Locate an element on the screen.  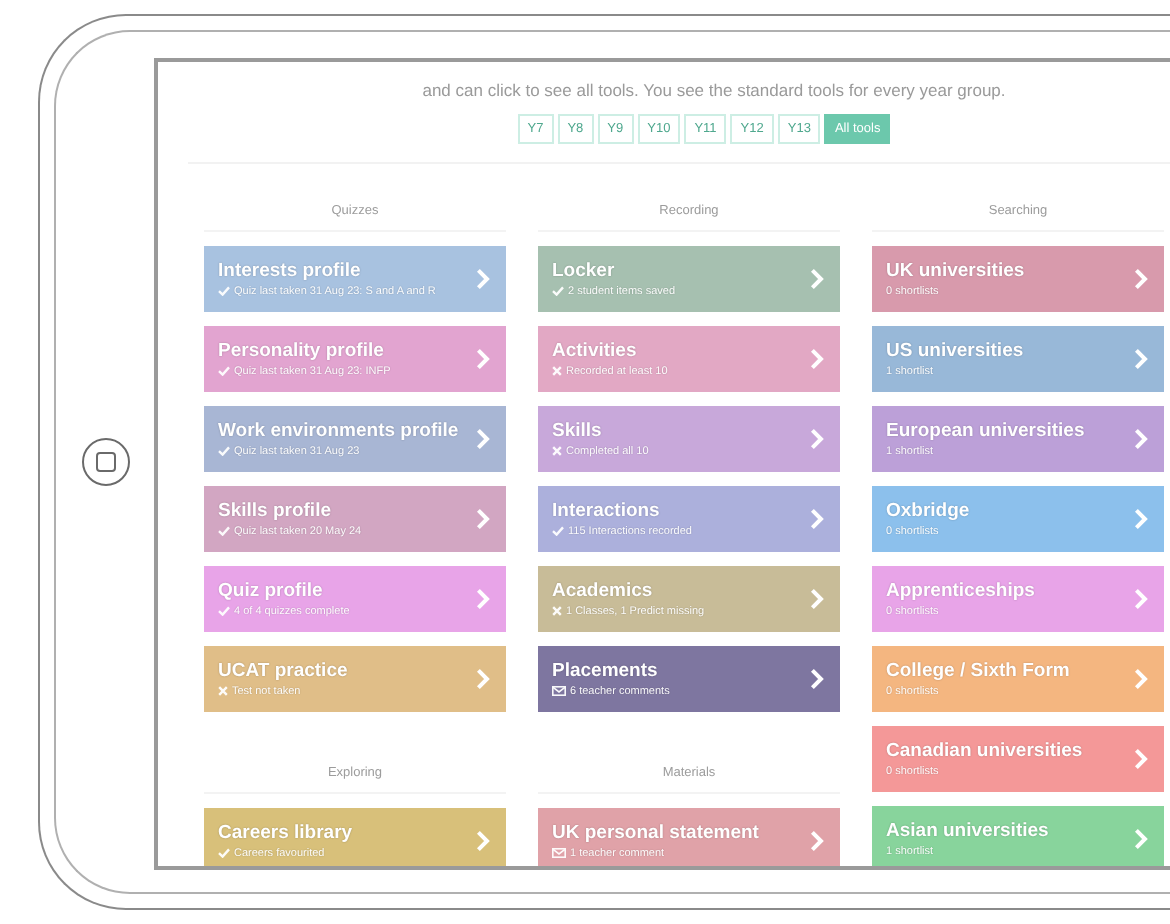
card-title: UK personal statement is located at coordinates (656, 833).